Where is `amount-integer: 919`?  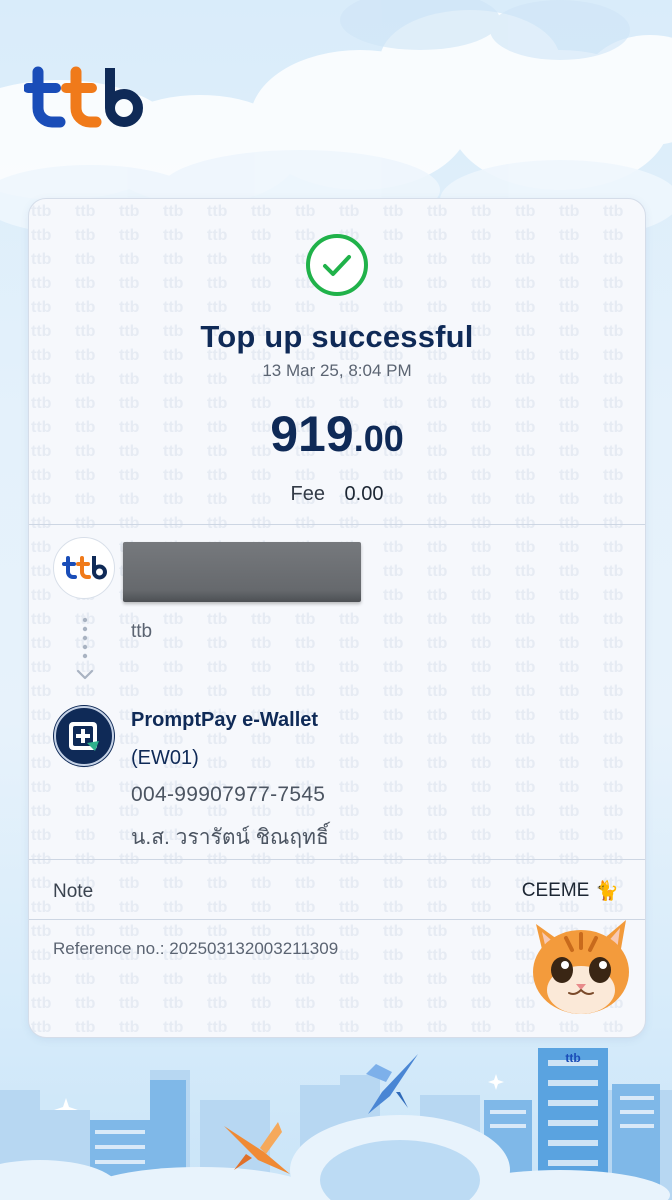
amount-integer: 919 is located at coordinates (312, 434).